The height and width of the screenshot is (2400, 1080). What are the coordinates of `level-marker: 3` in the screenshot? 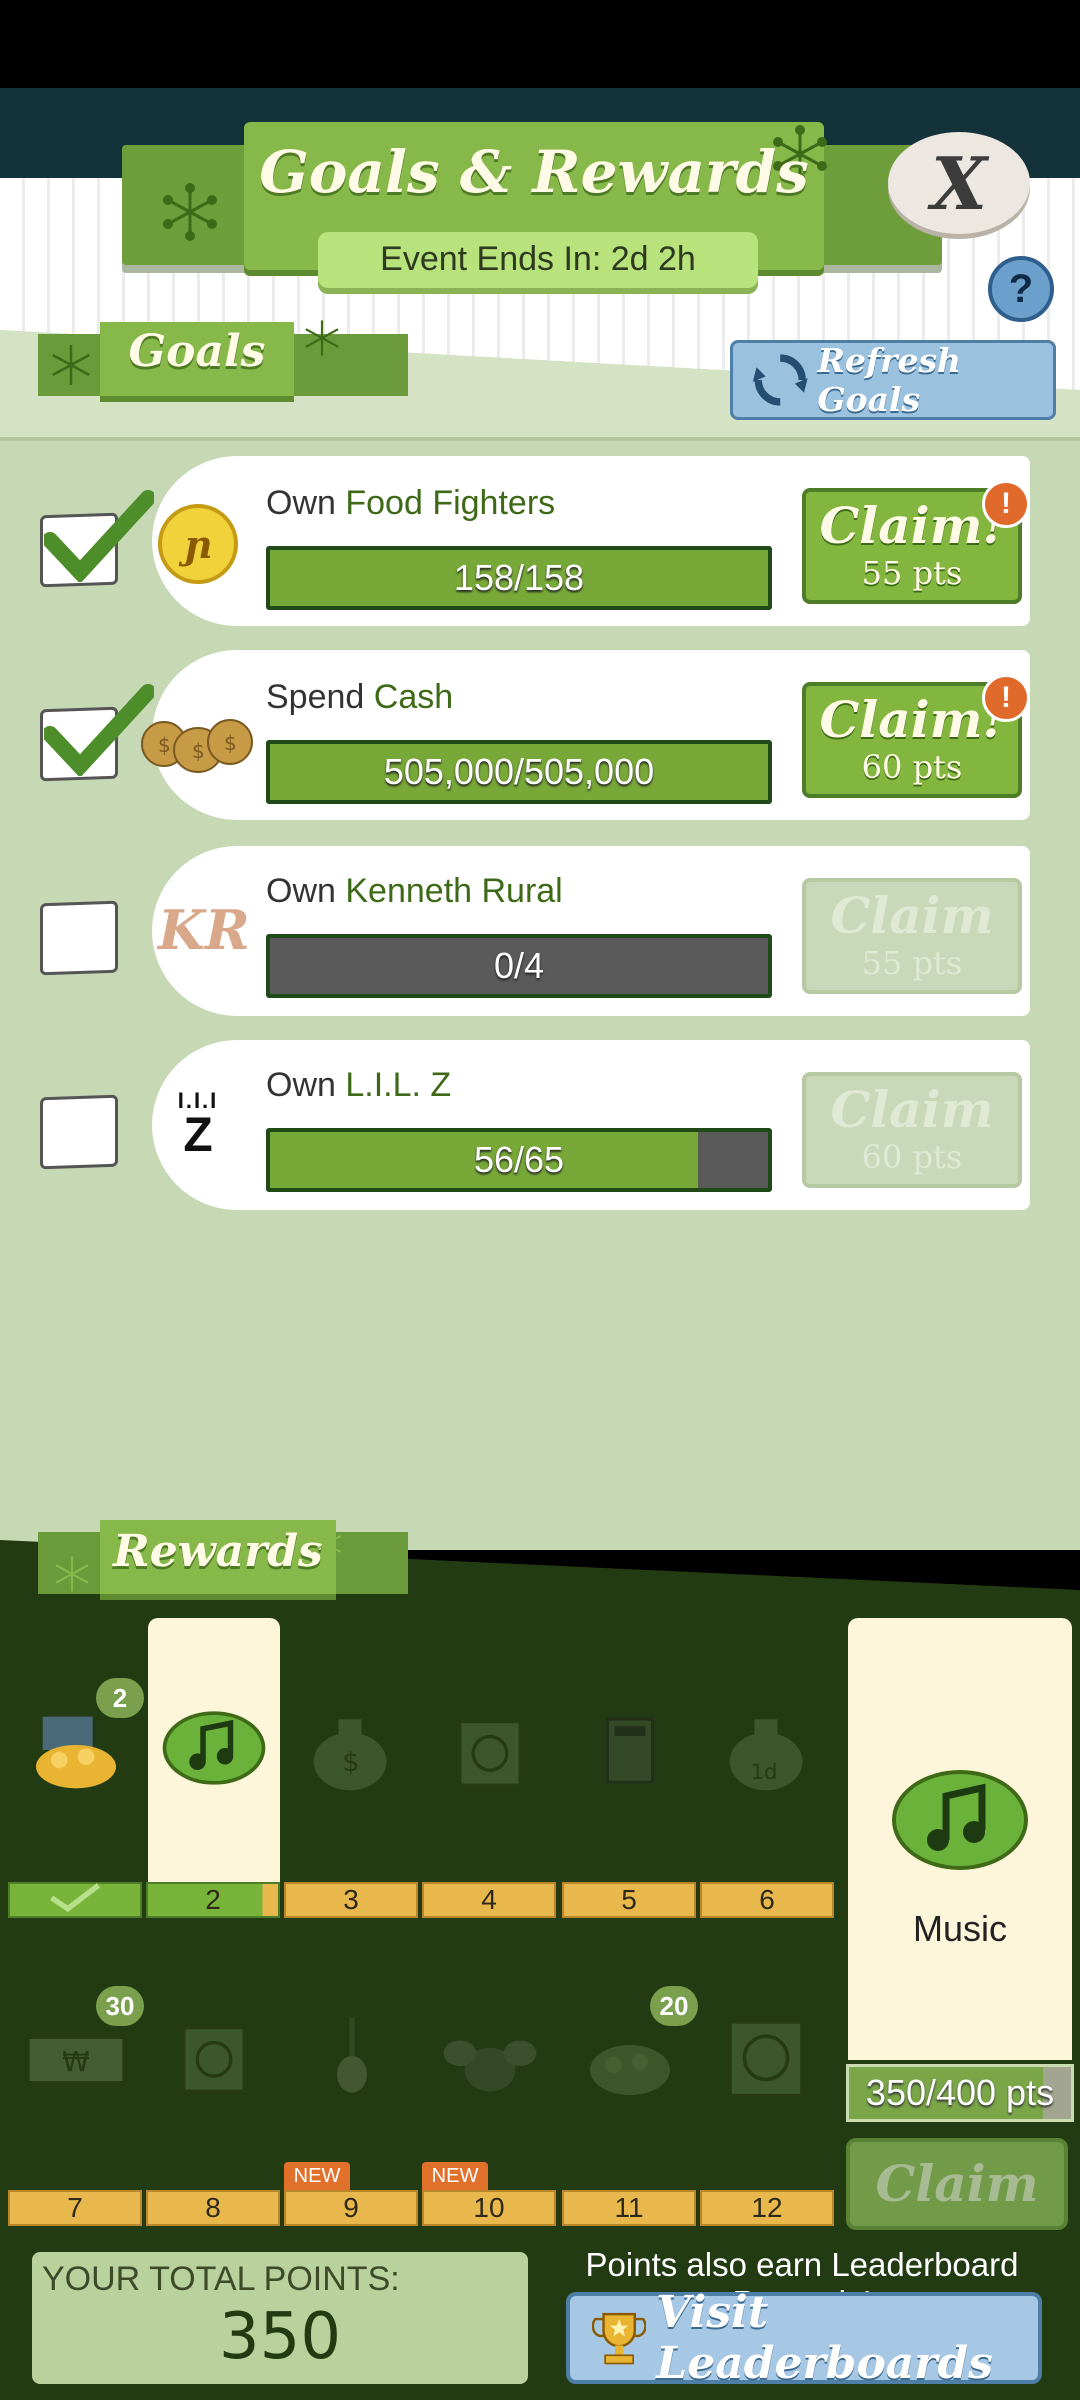 It's located at (351, 1900).